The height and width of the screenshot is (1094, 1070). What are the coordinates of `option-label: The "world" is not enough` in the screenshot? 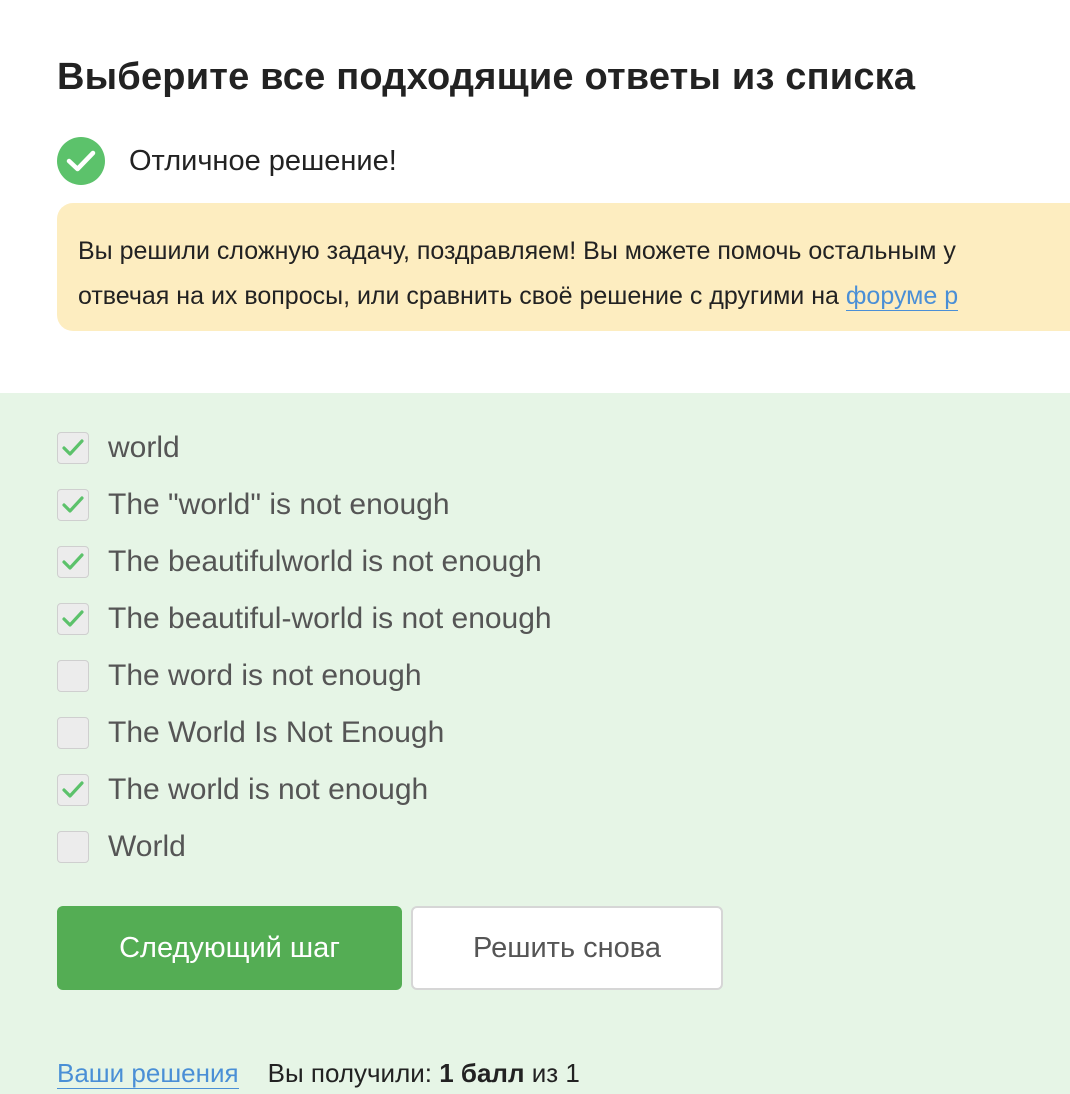 It's located at (279, 504).